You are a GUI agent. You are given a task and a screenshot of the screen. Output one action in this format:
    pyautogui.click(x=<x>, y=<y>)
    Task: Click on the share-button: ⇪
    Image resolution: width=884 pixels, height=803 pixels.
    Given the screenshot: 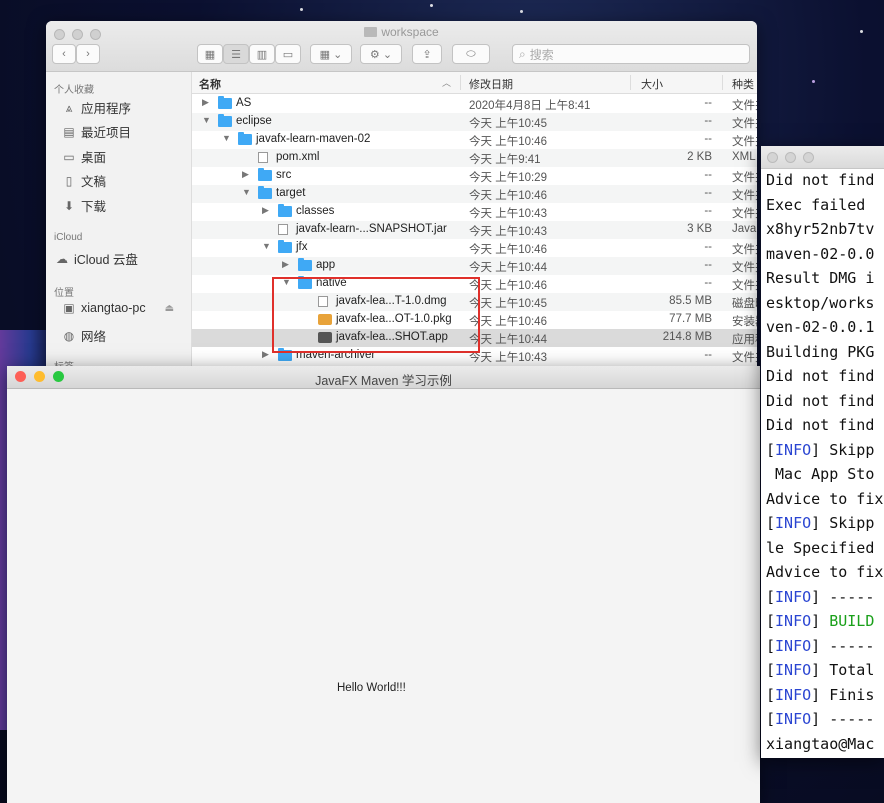 What is the action you would take?
    pyautogui.click(x=427, y=54)
    